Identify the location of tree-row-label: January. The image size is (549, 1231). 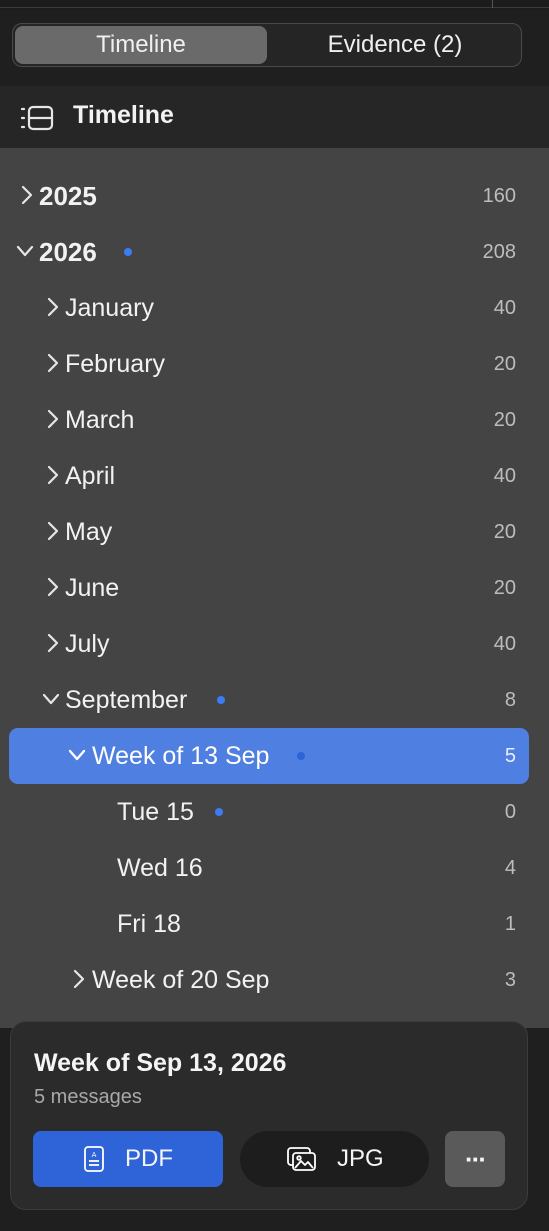
(109, 308).